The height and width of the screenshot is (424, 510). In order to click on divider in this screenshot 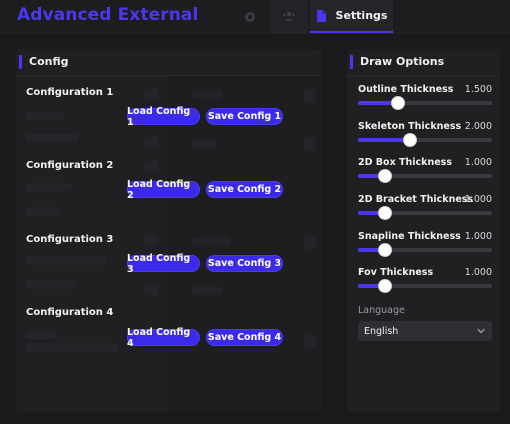, I will do `click(423, 75)`.